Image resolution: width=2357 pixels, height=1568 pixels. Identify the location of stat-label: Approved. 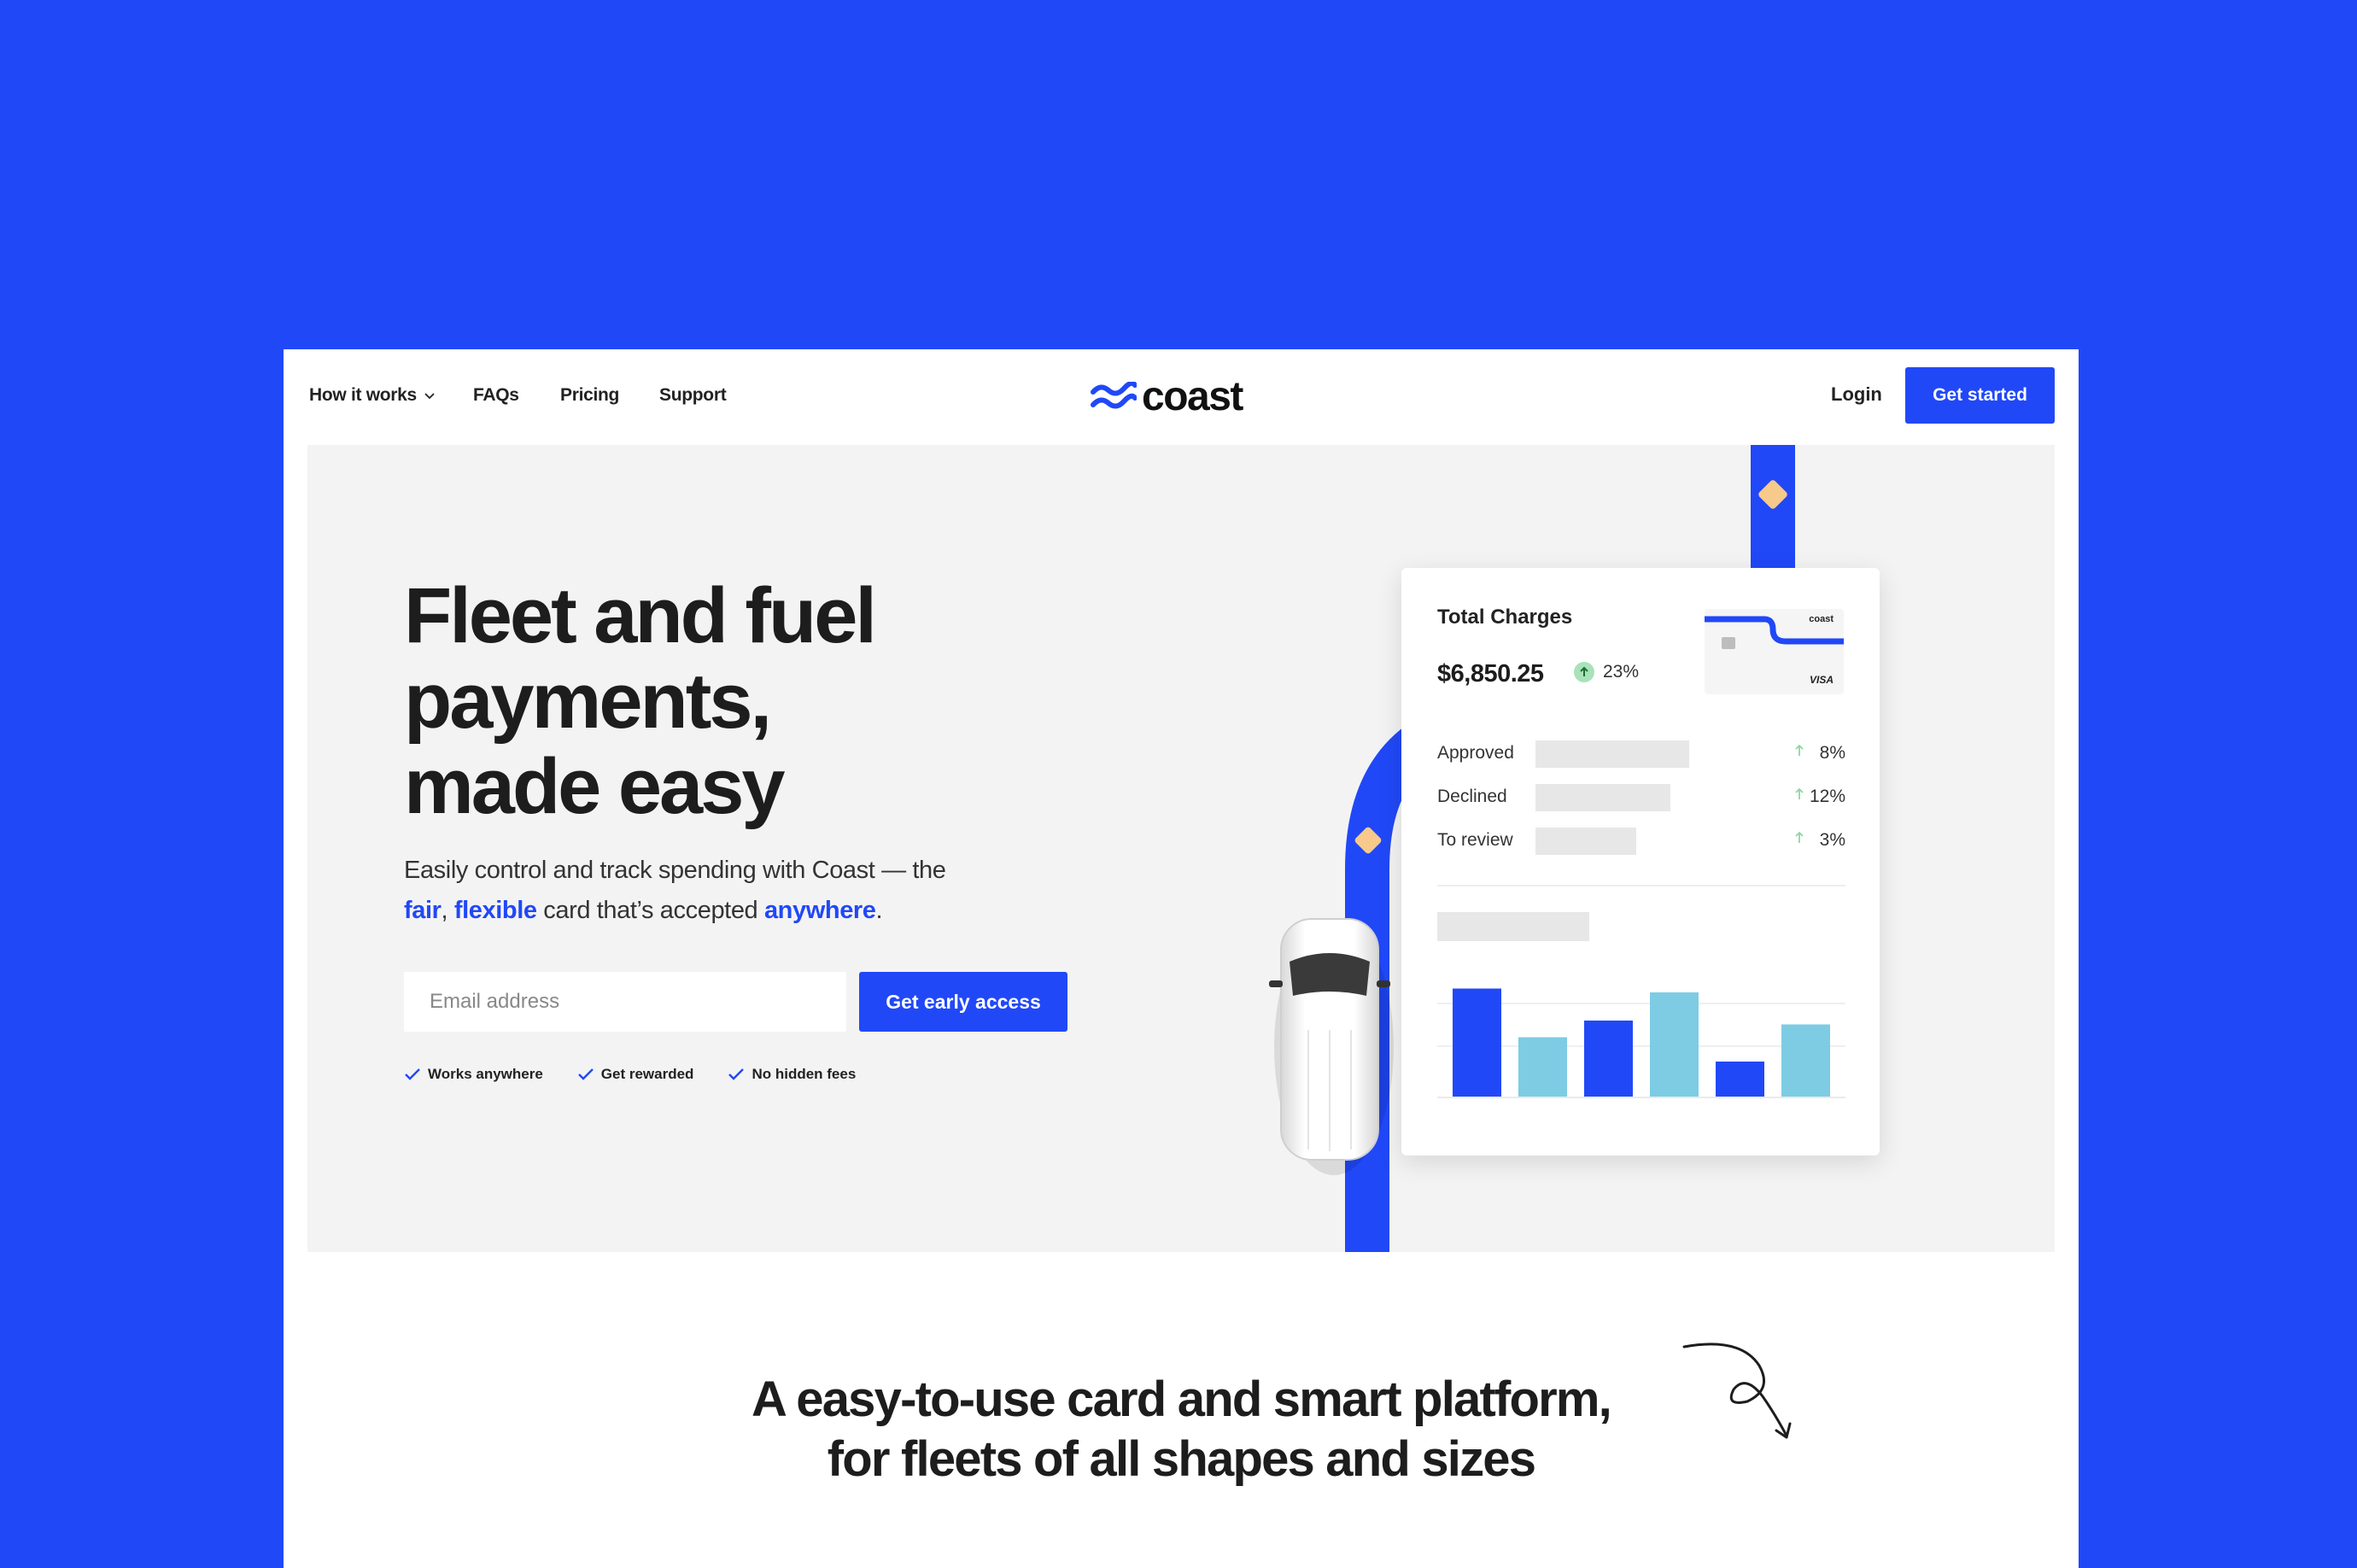
(1475, 753).